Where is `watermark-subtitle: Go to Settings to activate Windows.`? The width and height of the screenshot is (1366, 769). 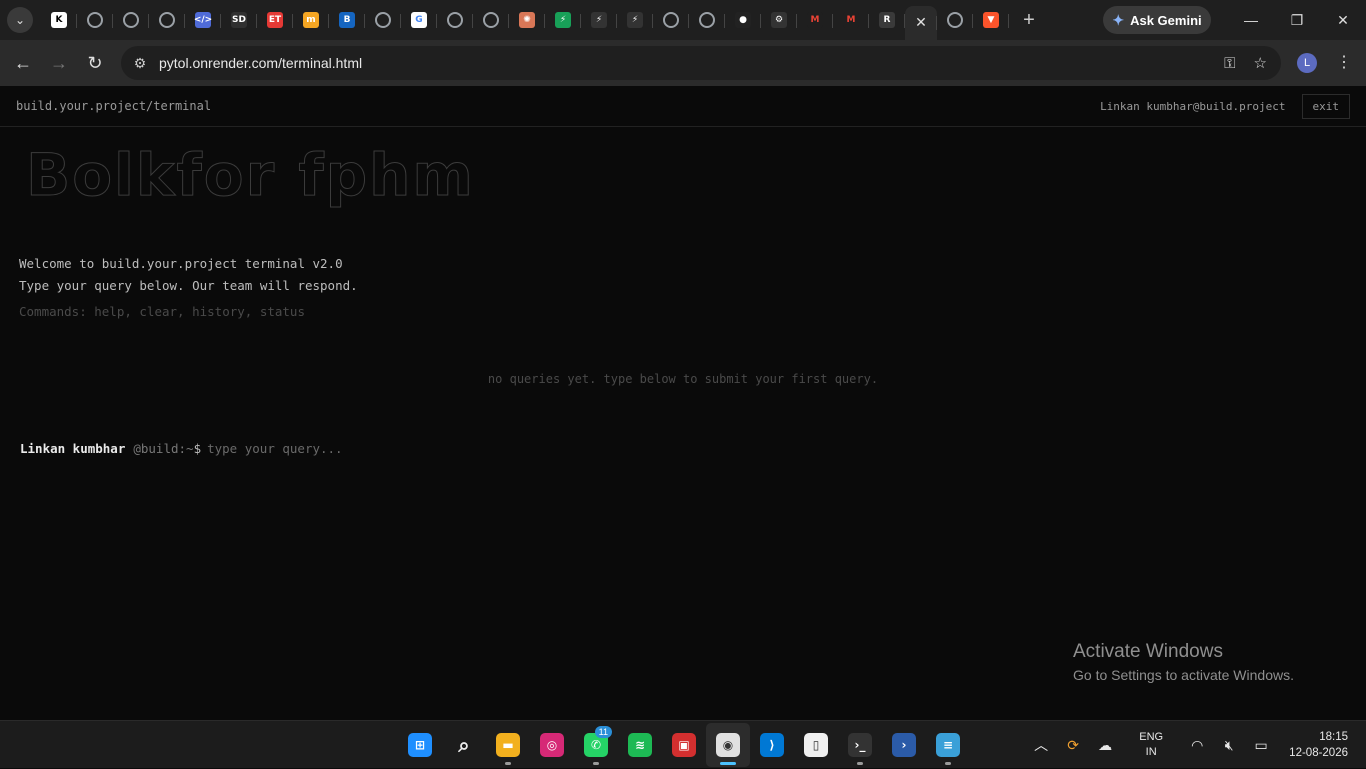
watermark-subtitle: Go to Settings to activate Windows. is located at coordinates (1183, 675).